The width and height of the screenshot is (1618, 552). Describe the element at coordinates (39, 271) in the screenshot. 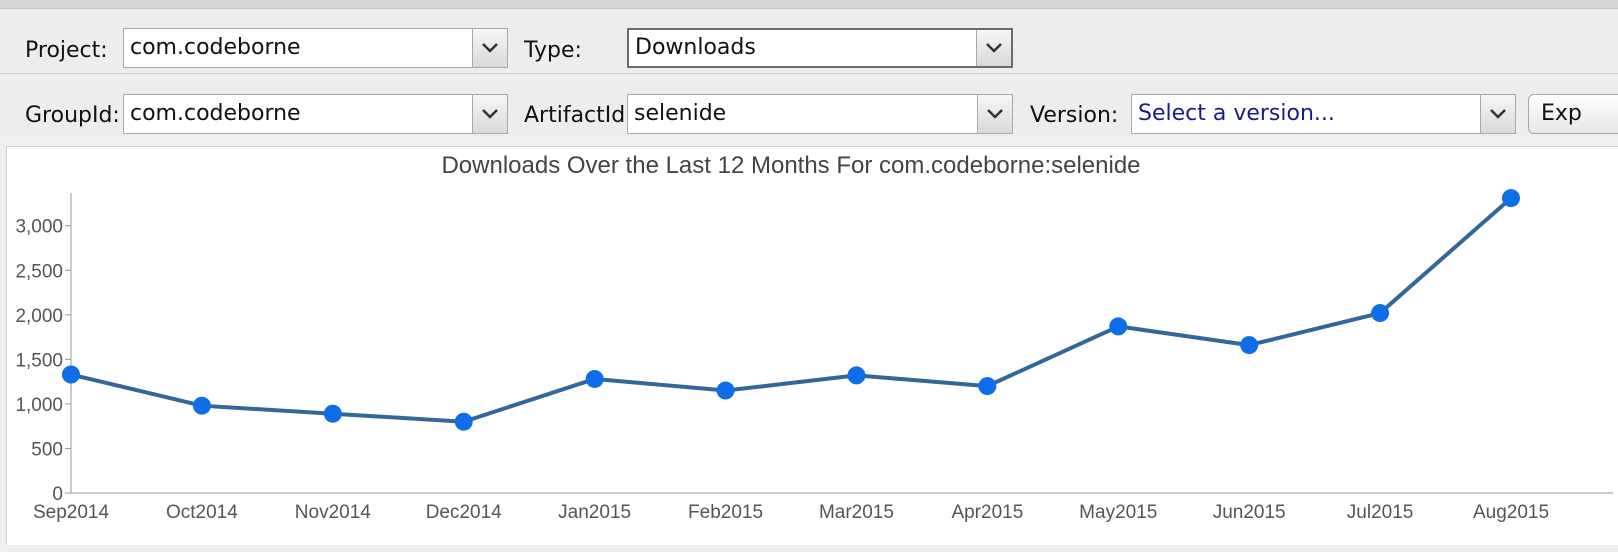

I see `y-tick-label: 2,500` at that location.